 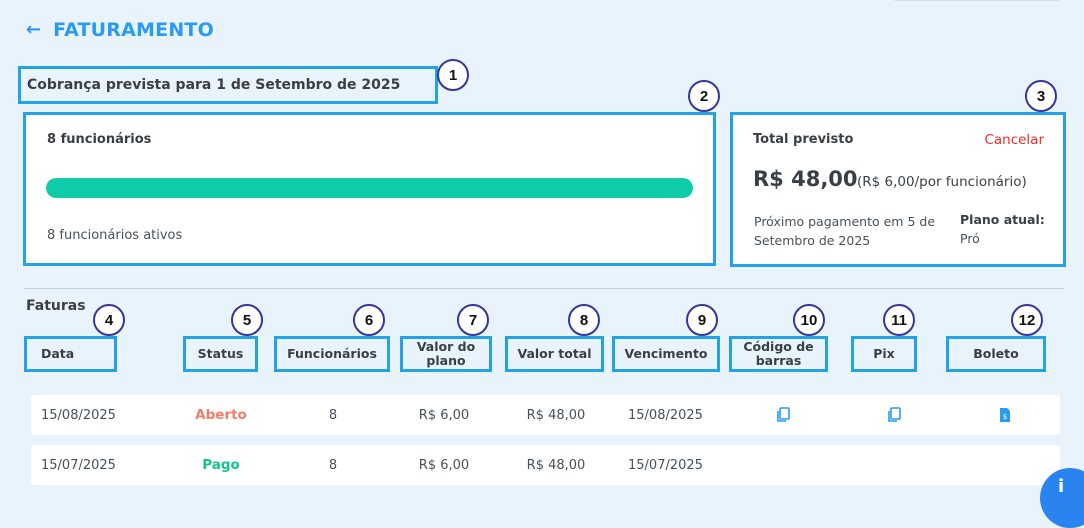 What do you see at coordinates (977, 0) in the screenshot?
I see `top-right-field` at bounding box center [977, 0].